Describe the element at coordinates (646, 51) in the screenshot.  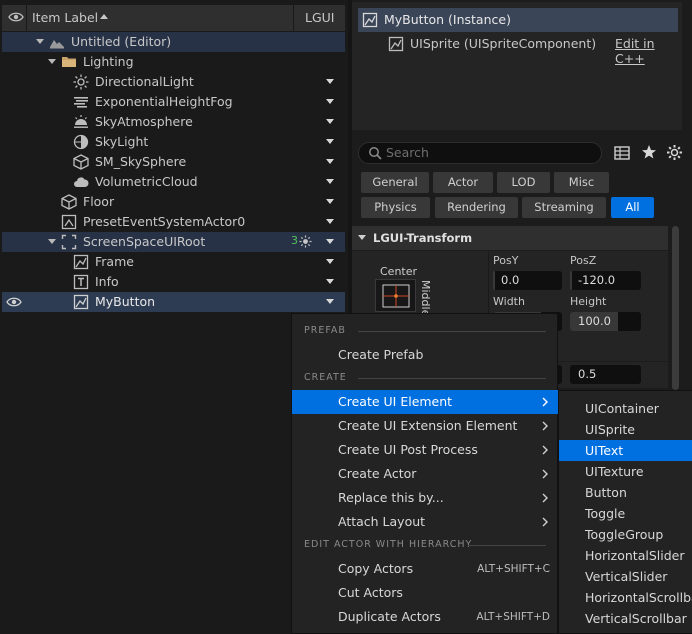
I see `edit-in-cpp-link: Edit in C++` at that location.